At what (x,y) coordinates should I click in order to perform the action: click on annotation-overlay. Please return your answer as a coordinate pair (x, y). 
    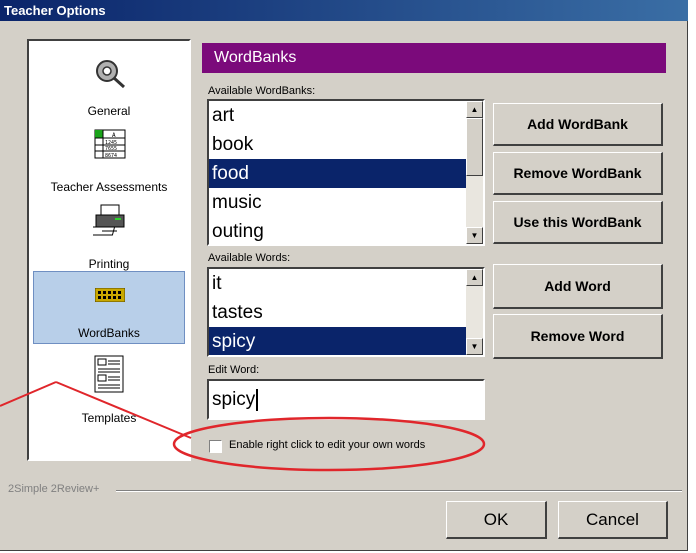
    Looking at the image, I should click on (243, 426).